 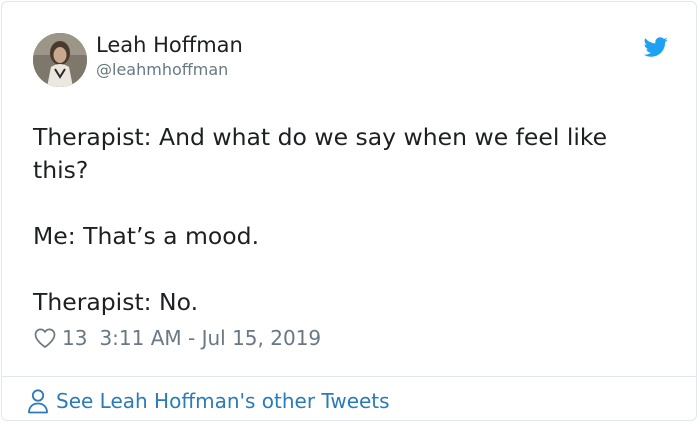 I want to click on author-name: Leah Hoffman, so click(x=169, y=45).